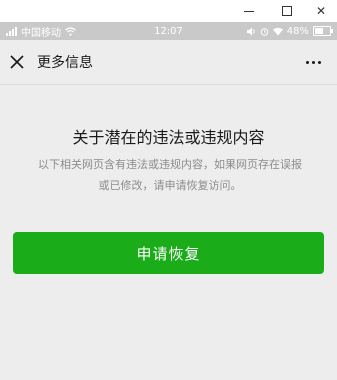 The width and height of the screenshot is (337, 380). I want to click on alarm-icon, so click(264, 31).